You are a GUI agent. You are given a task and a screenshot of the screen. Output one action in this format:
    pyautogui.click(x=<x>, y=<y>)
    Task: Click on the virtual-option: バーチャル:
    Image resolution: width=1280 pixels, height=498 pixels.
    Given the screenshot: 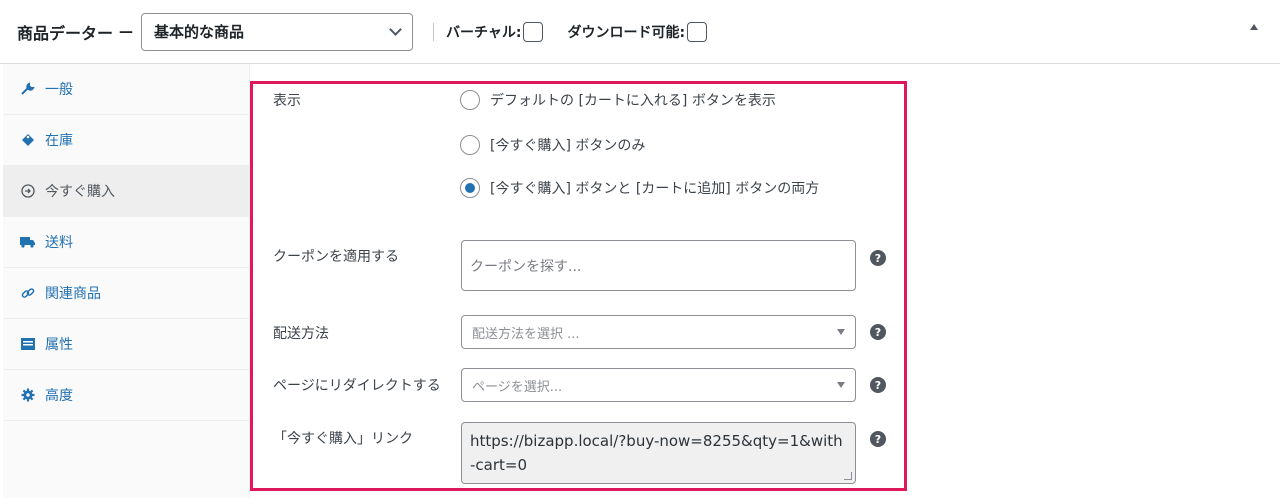 What is the action you would take?
    pyautogui.click(x=495, y=31)
    